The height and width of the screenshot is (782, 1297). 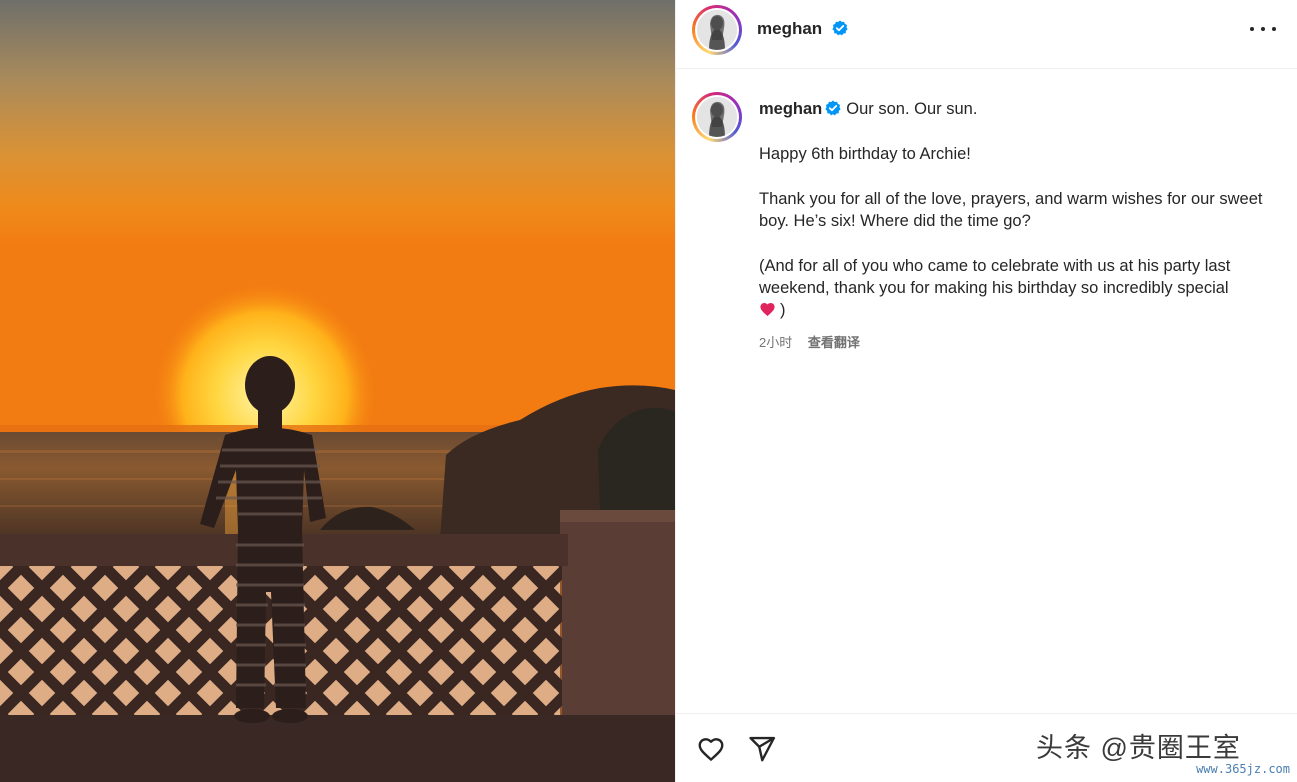 I want to click on paper-plane-icon, so click(x=762, y=749).